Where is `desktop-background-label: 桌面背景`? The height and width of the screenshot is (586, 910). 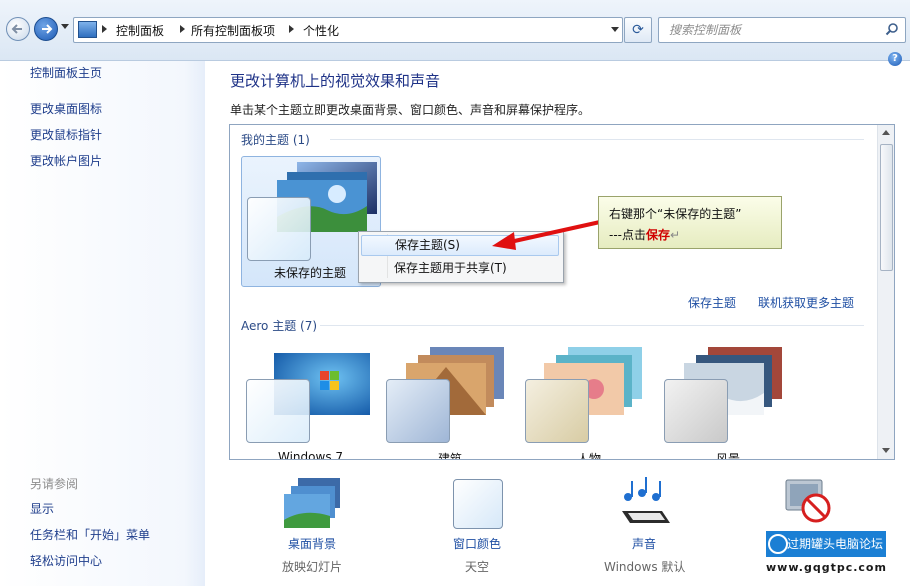 desktop-background-label: 桌面背景 is located at coordinates (312, 544).